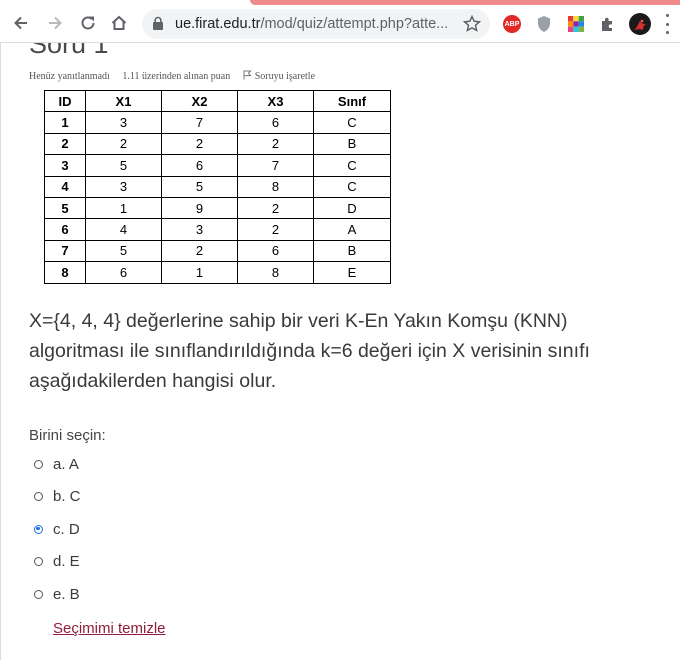 The width and height of the screenshot is (680, 660). What do you see at coordinates (69, 51) in the screenshot?
I see `question-title: Soru 1` at bounding box center [69, 51].